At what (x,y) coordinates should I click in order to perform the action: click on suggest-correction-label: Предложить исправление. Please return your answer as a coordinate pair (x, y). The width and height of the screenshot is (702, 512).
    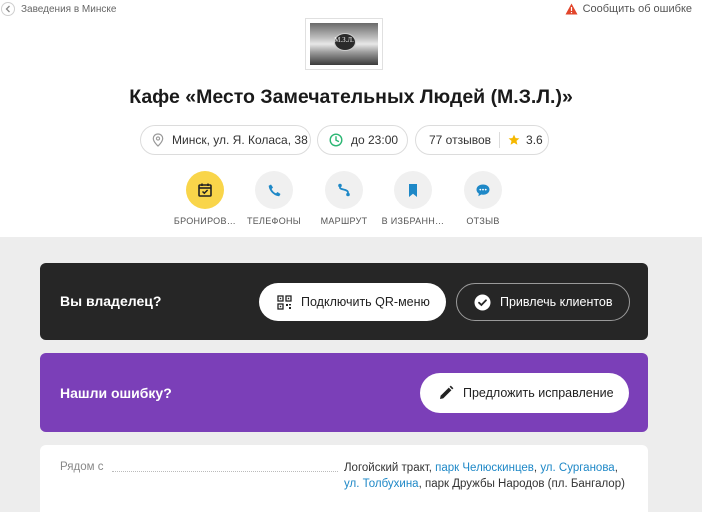
    Looking at the image, I should click on (538, 393).